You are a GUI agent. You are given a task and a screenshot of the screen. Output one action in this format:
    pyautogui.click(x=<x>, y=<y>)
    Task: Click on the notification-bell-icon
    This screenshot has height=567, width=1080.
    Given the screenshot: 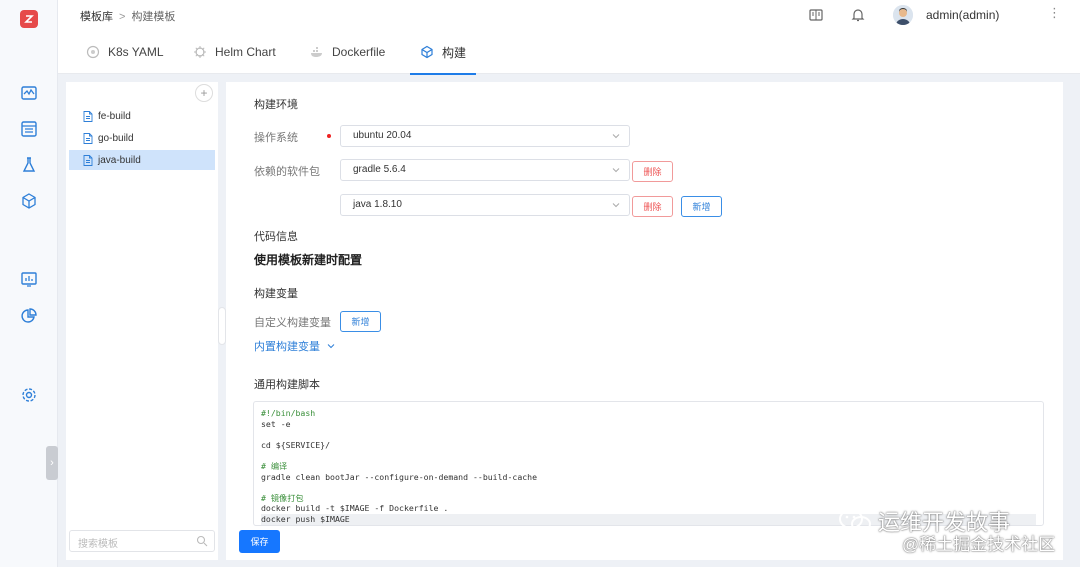 What is the action you would take?
    pyautogui.click(x=858, y=15)
    